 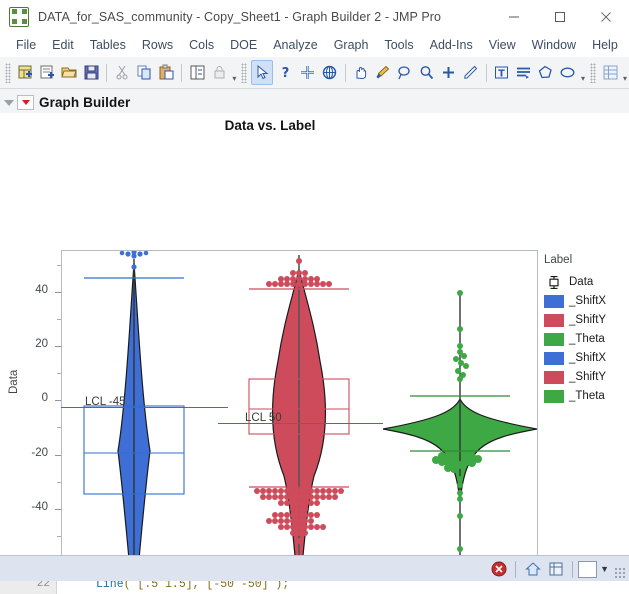 What do you see at coordinates (586, 377) in the screenshot?
I see `legend-item-shifty-2: _ShiftY` at bounding box center [586, 377].